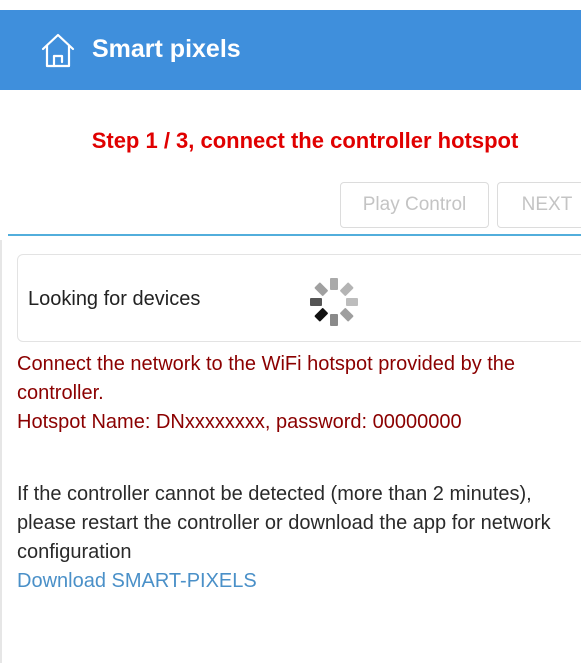  What do you see at coordinates (1, 451) in the screenshot?
I see `left-edge-line` at bounding box center [1, 451].